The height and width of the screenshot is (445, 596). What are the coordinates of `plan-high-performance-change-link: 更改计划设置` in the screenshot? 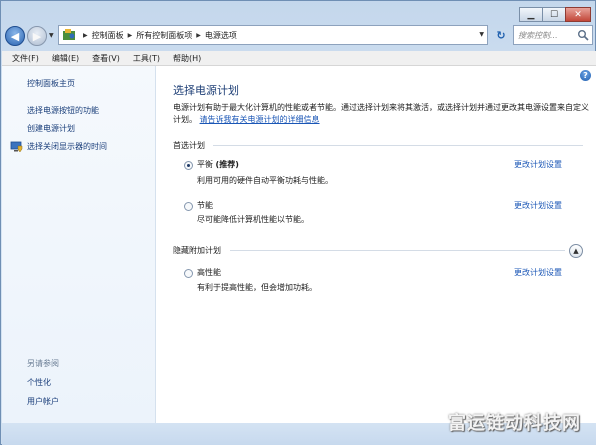 It's located at (538, 272).